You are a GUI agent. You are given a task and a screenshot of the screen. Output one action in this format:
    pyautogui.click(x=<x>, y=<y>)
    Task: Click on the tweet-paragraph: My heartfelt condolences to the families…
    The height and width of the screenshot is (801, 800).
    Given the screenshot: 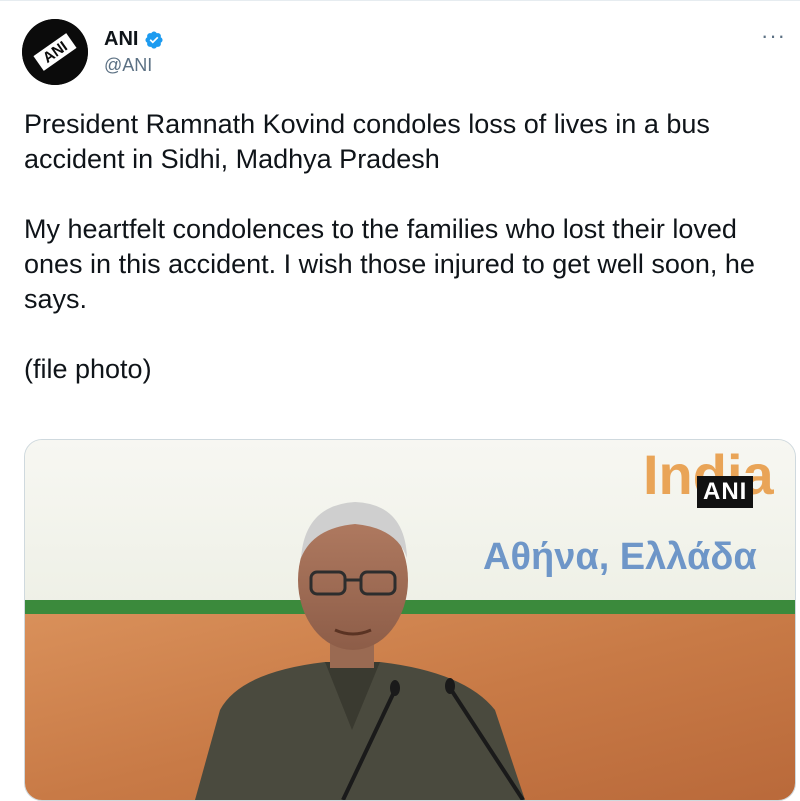 What is the action you would take?
    pyautogui.click(x=389, y=264)
    